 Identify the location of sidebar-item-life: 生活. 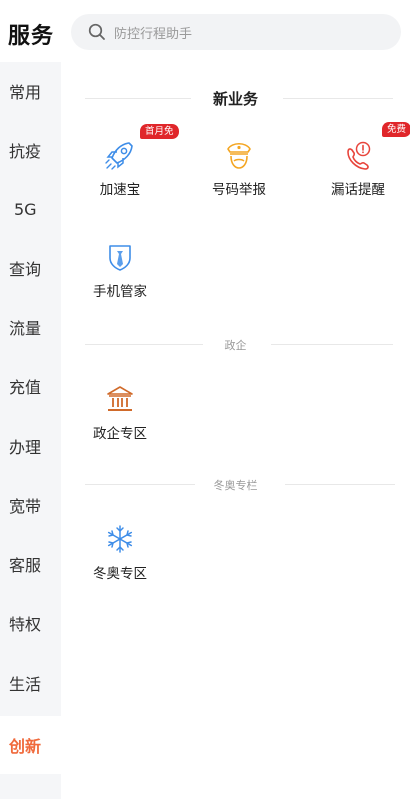
(30, 683).